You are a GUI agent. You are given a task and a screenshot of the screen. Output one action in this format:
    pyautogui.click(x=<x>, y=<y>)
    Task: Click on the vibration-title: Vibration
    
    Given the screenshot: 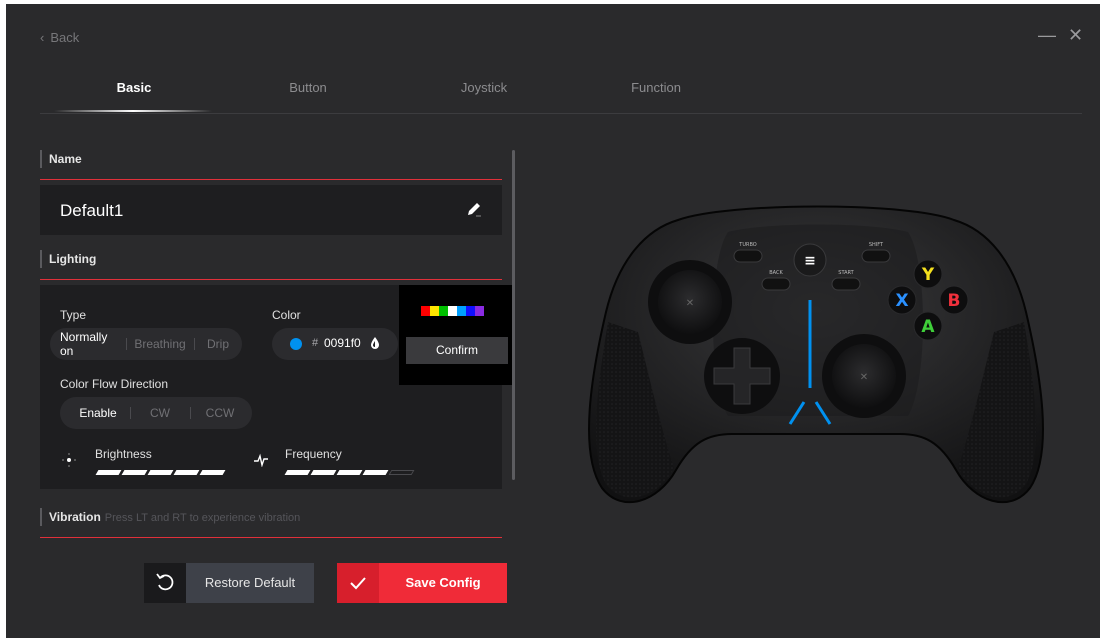 What is the action you would take?
    pyautogui.click(x=75, y=517)
    